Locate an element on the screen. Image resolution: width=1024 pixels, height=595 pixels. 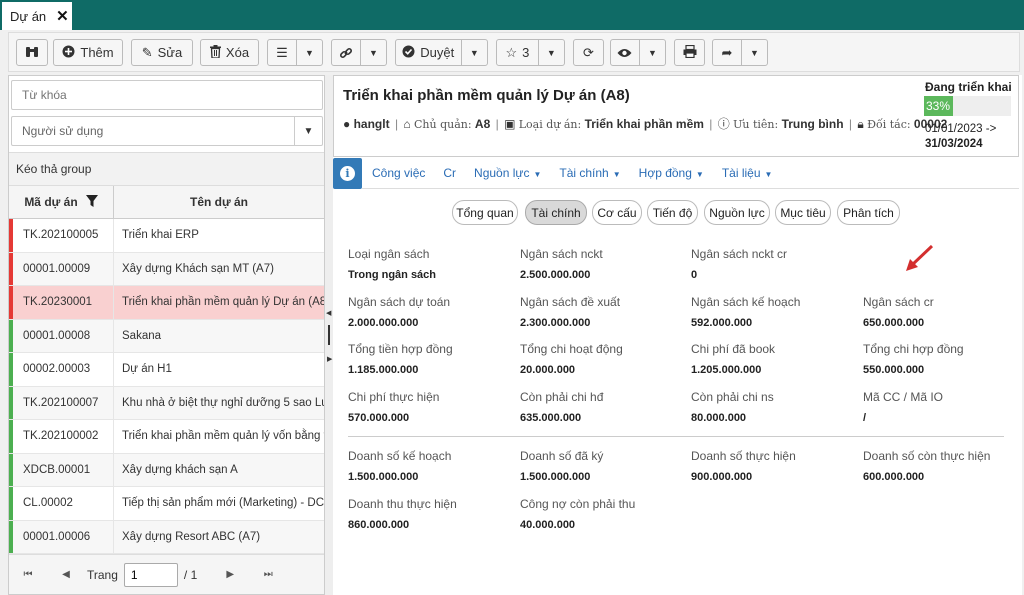
table-row: 00002.00003 Dự án H1 is located at coordinates (166, 370).